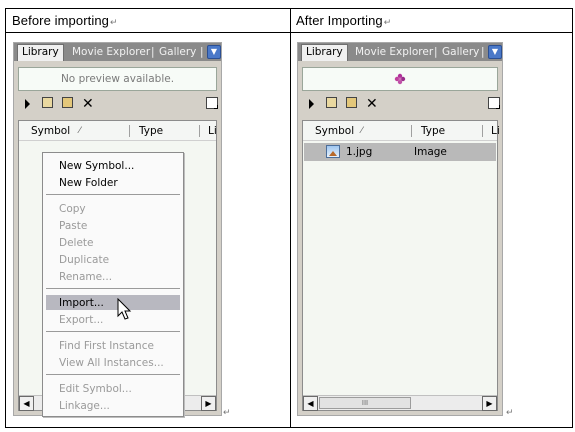 Image resolution: width=575 pixels, height=432 pixels. Describe the element at coordinates (430, 152) in the screenshot. I see `item-type: Image` at that location.